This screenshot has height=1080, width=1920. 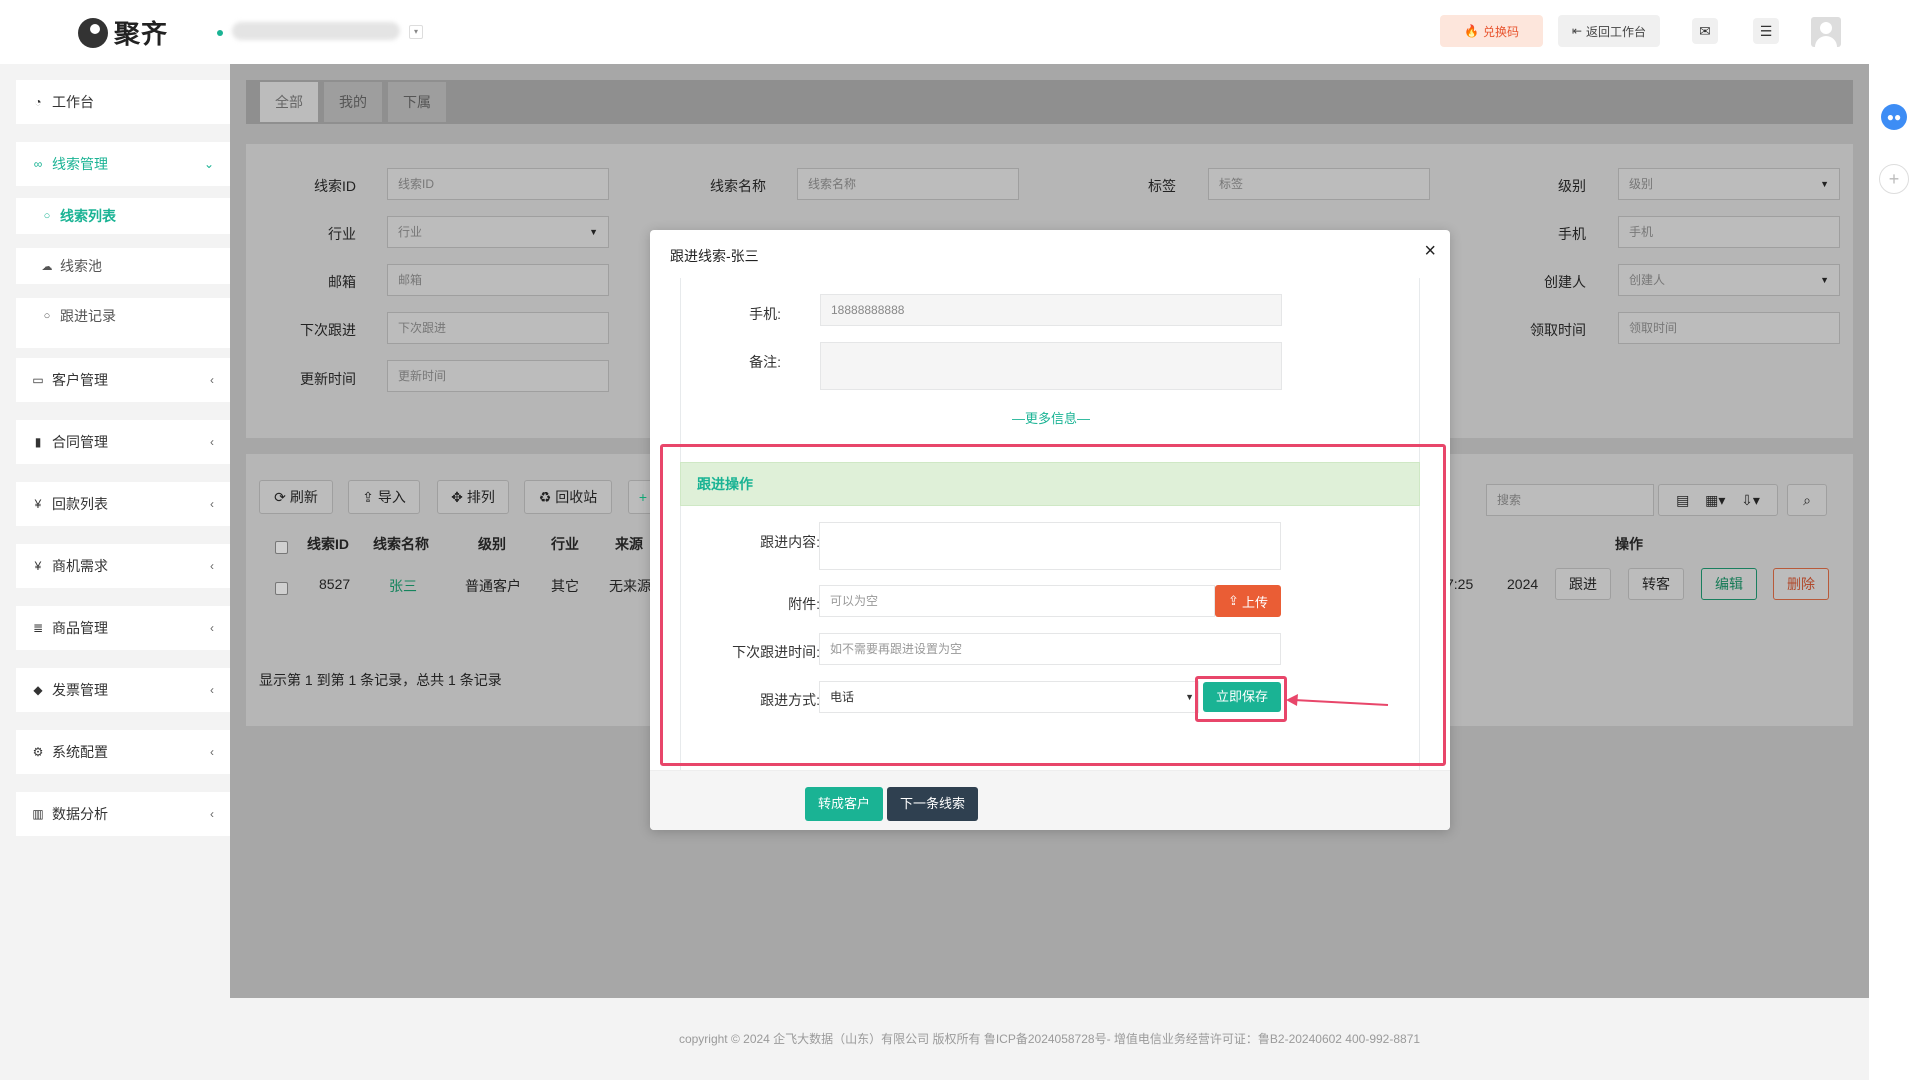 I want to click on transfer-customer-button: 转客, so click(x=1656, y=584).